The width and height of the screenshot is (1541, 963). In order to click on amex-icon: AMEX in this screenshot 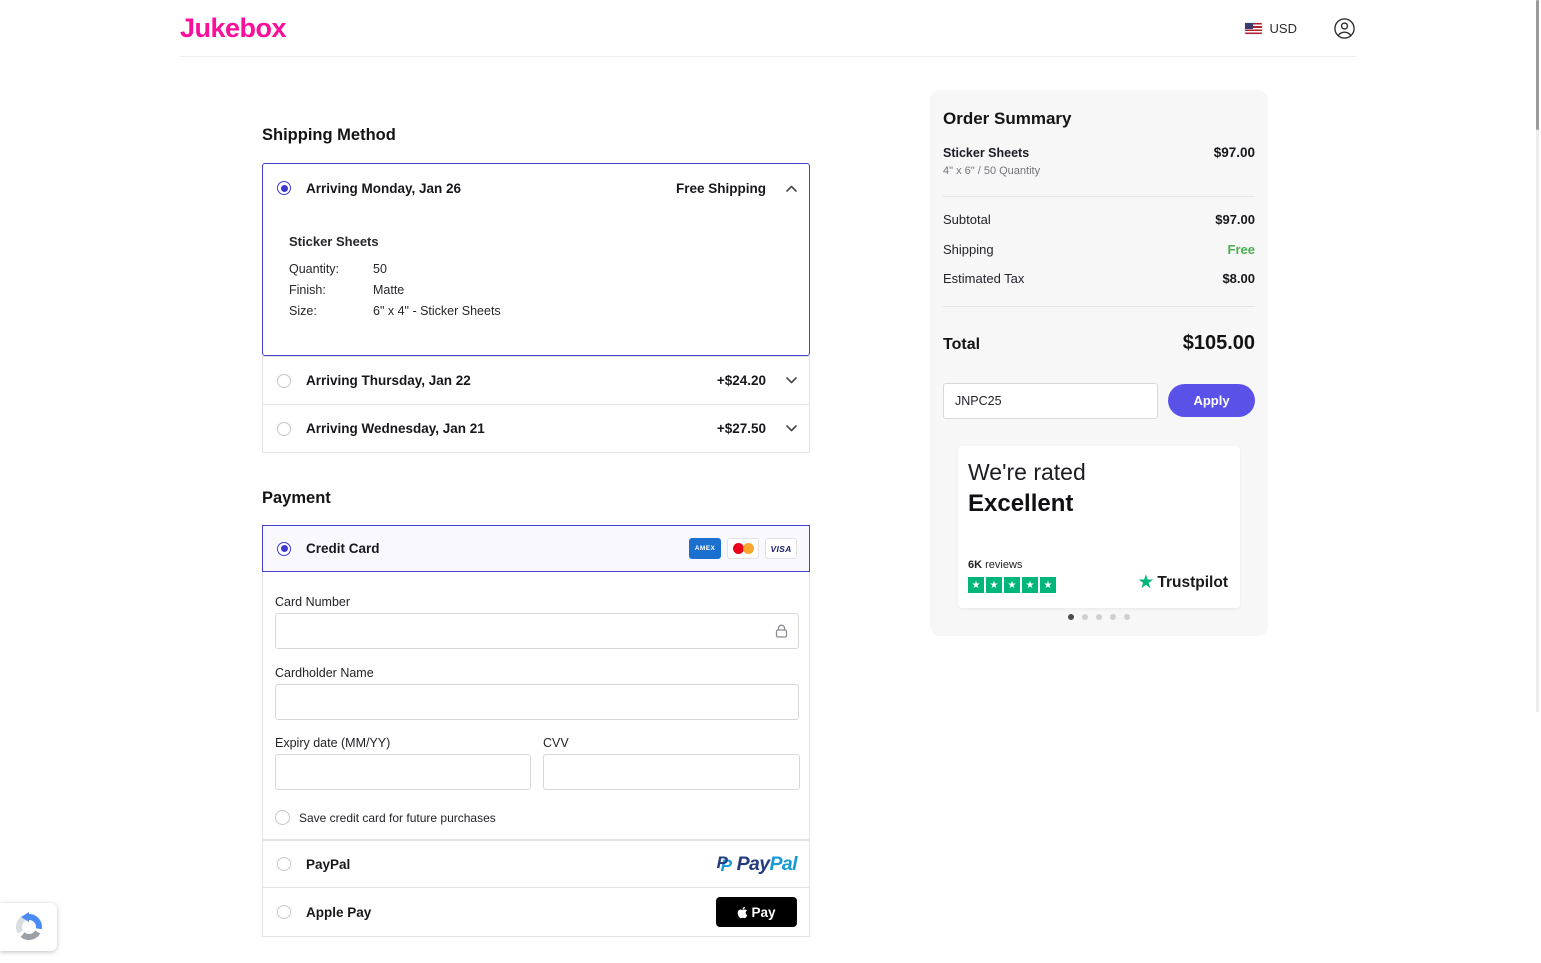, I will do `click(705, 548)`.